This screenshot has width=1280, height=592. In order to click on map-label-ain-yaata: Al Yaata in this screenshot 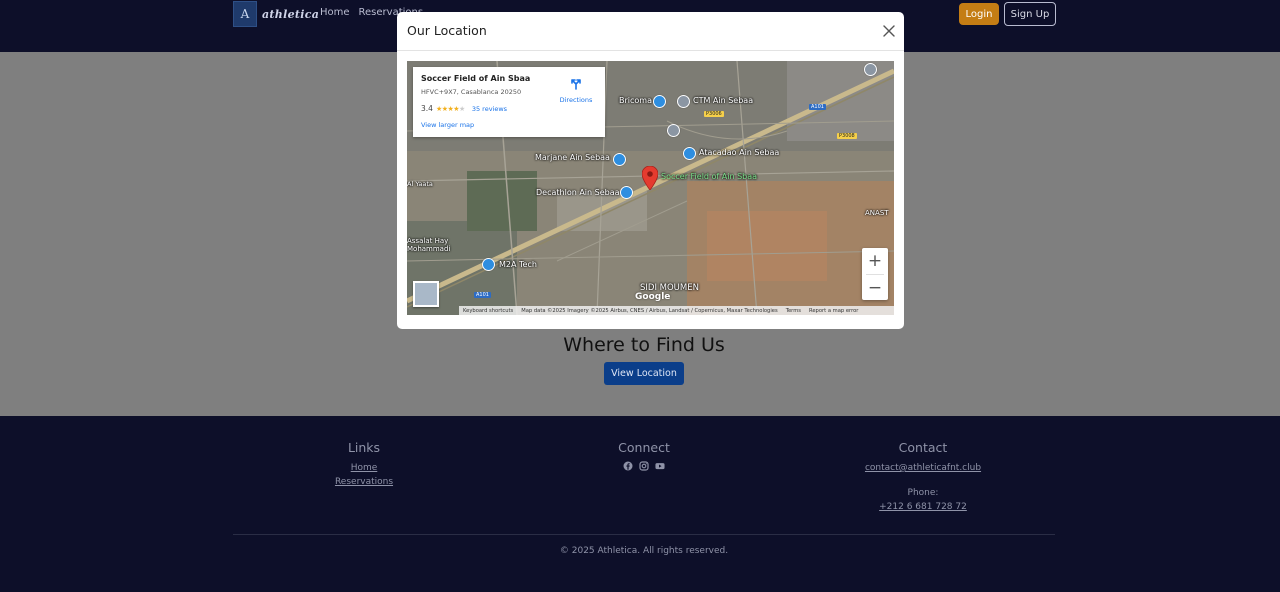, I will do `click(420, 184)`.